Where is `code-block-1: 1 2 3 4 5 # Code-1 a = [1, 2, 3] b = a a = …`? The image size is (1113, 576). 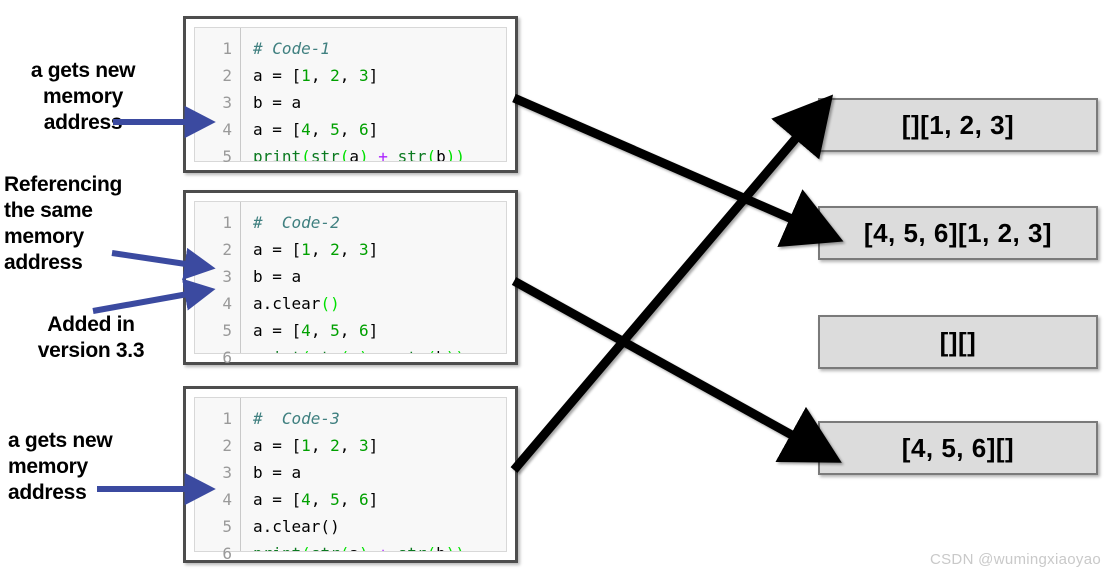
code-block-1: 1 2 3 4 5 # Code-1 a = [1, 2, 3] b = a a = … is located at coordinates (350, 94).